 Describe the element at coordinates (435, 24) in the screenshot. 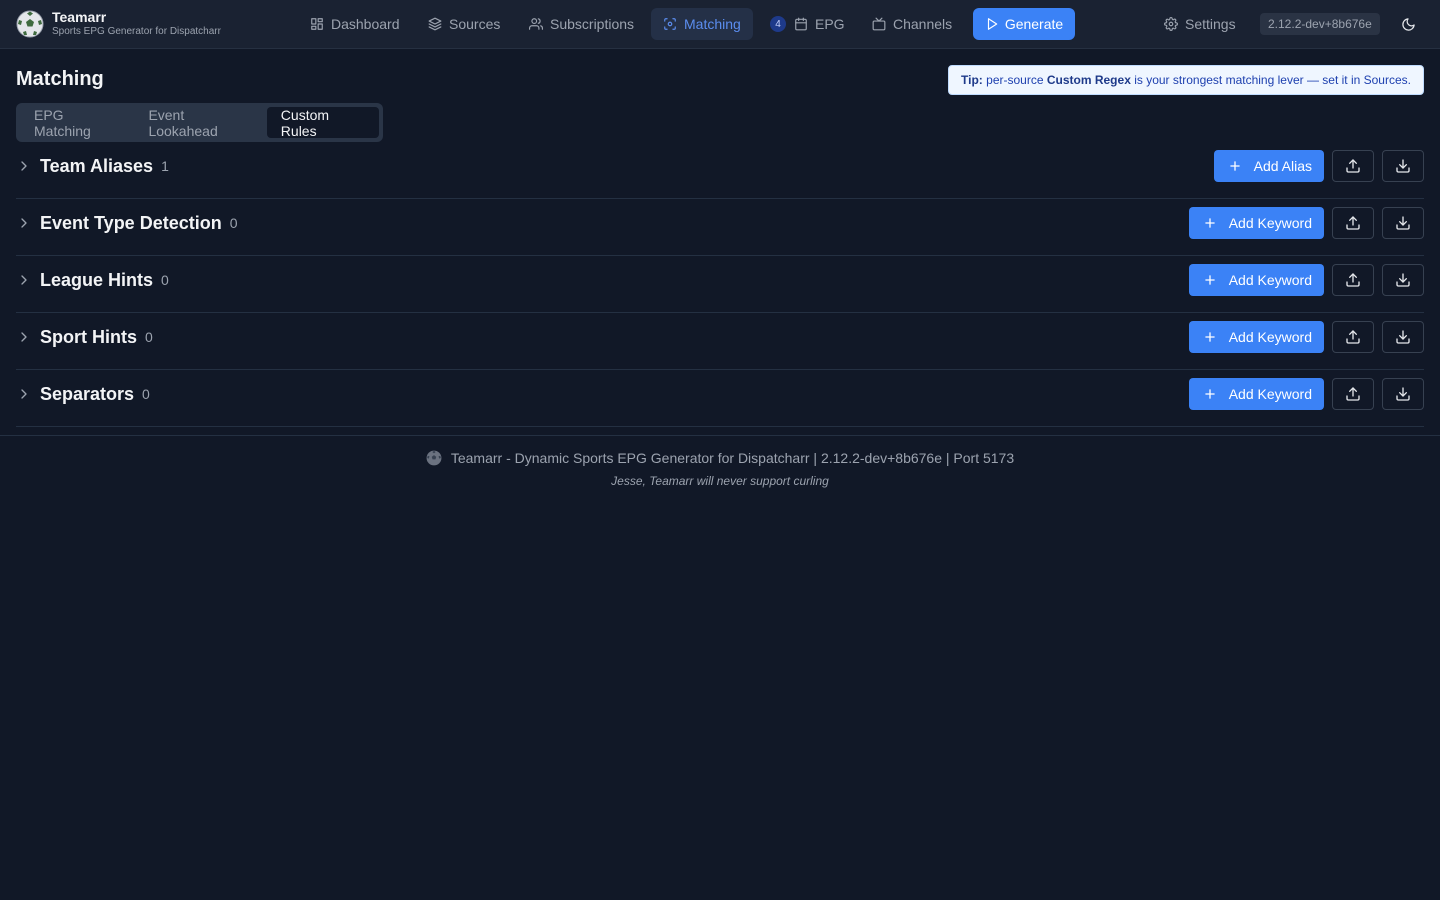

I see `layers-icon` at that location.